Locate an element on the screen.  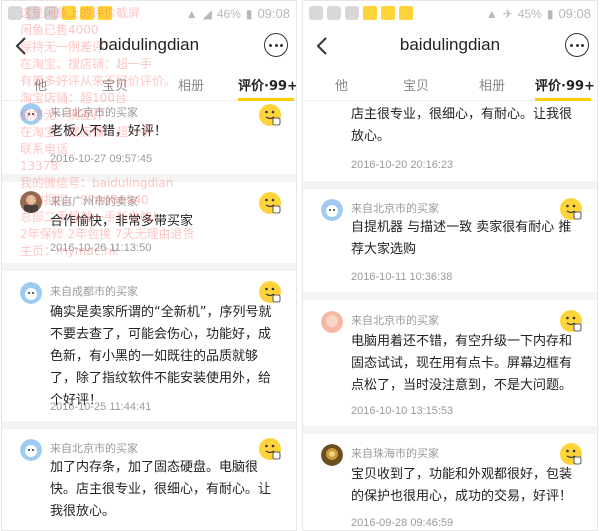
review-source: 来自珠海市的买家 is located at coordinates (395, 453).